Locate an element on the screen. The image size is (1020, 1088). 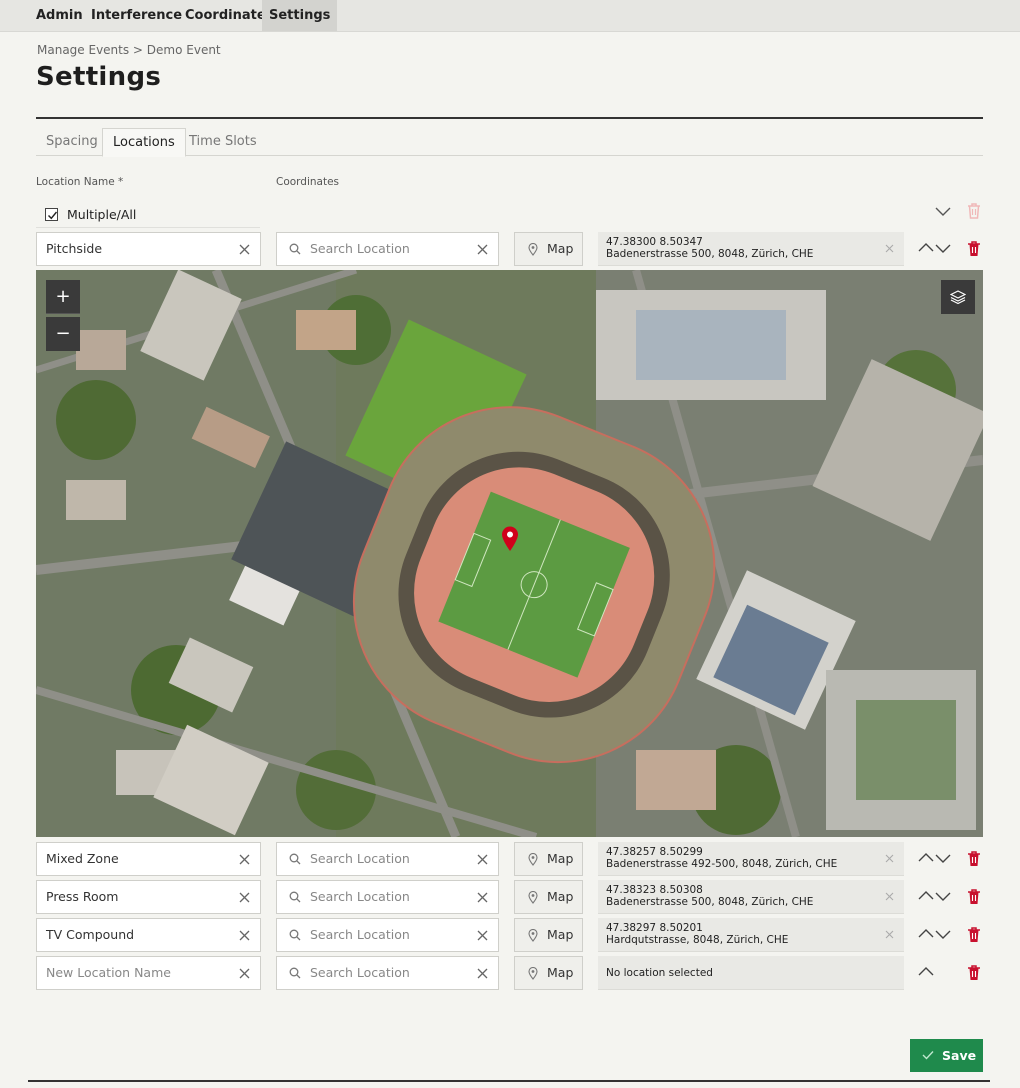
nav-interference: Interference is located at coordinates (136, 15).